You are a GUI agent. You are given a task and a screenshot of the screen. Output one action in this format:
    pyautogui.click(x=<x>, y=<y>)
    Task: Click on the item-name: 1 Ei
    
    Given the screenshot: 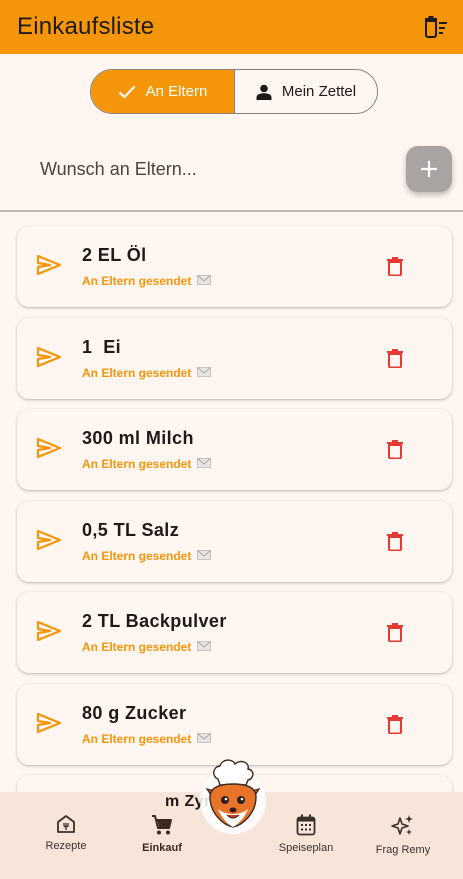 What is the action you would take?
    pyautogui.click(x=102, y=346)
    